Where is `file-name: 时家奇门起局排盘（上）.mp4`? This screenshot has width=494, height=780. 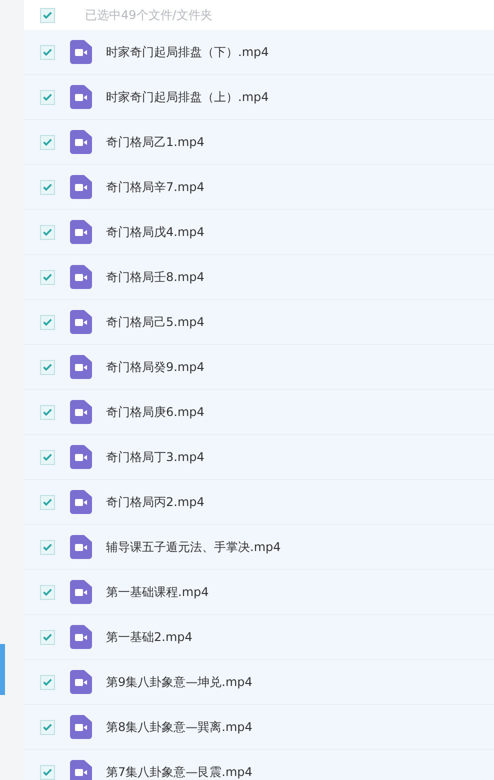
file-name: 时家奇门起局排盘（上）.mp4 is located at coordinates (187, 97).